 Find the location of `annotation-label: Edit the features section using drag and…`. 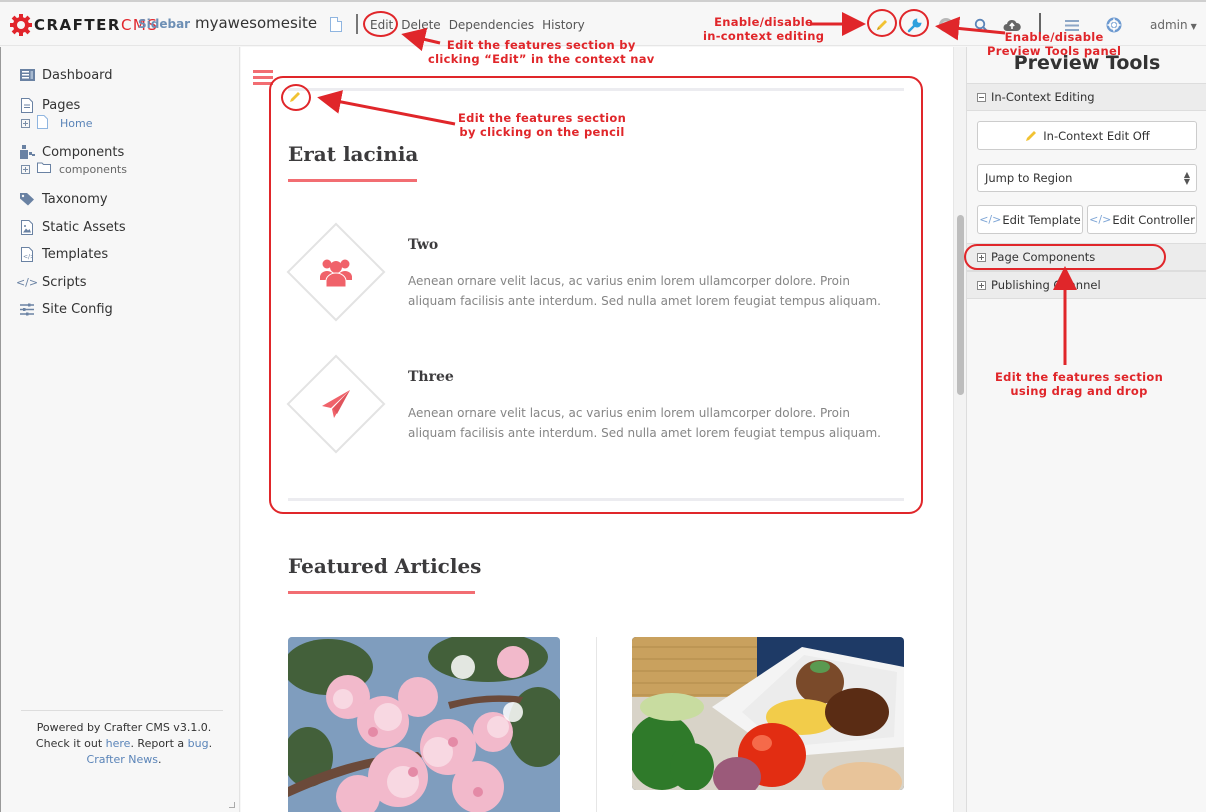

annotation-label: Edit the features section using drag and… is located at coordinates (1079, 384).